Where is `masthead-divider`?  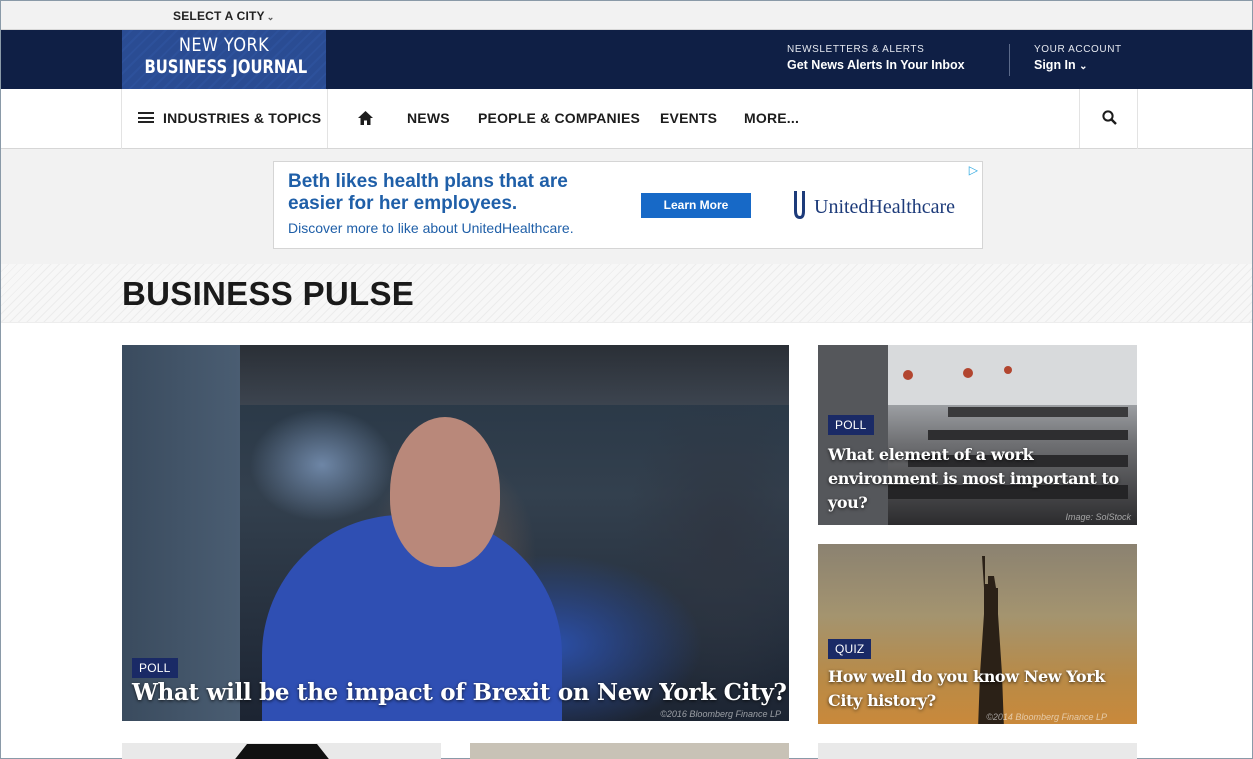
masthead-divider is located at coordinates (1009, 60).